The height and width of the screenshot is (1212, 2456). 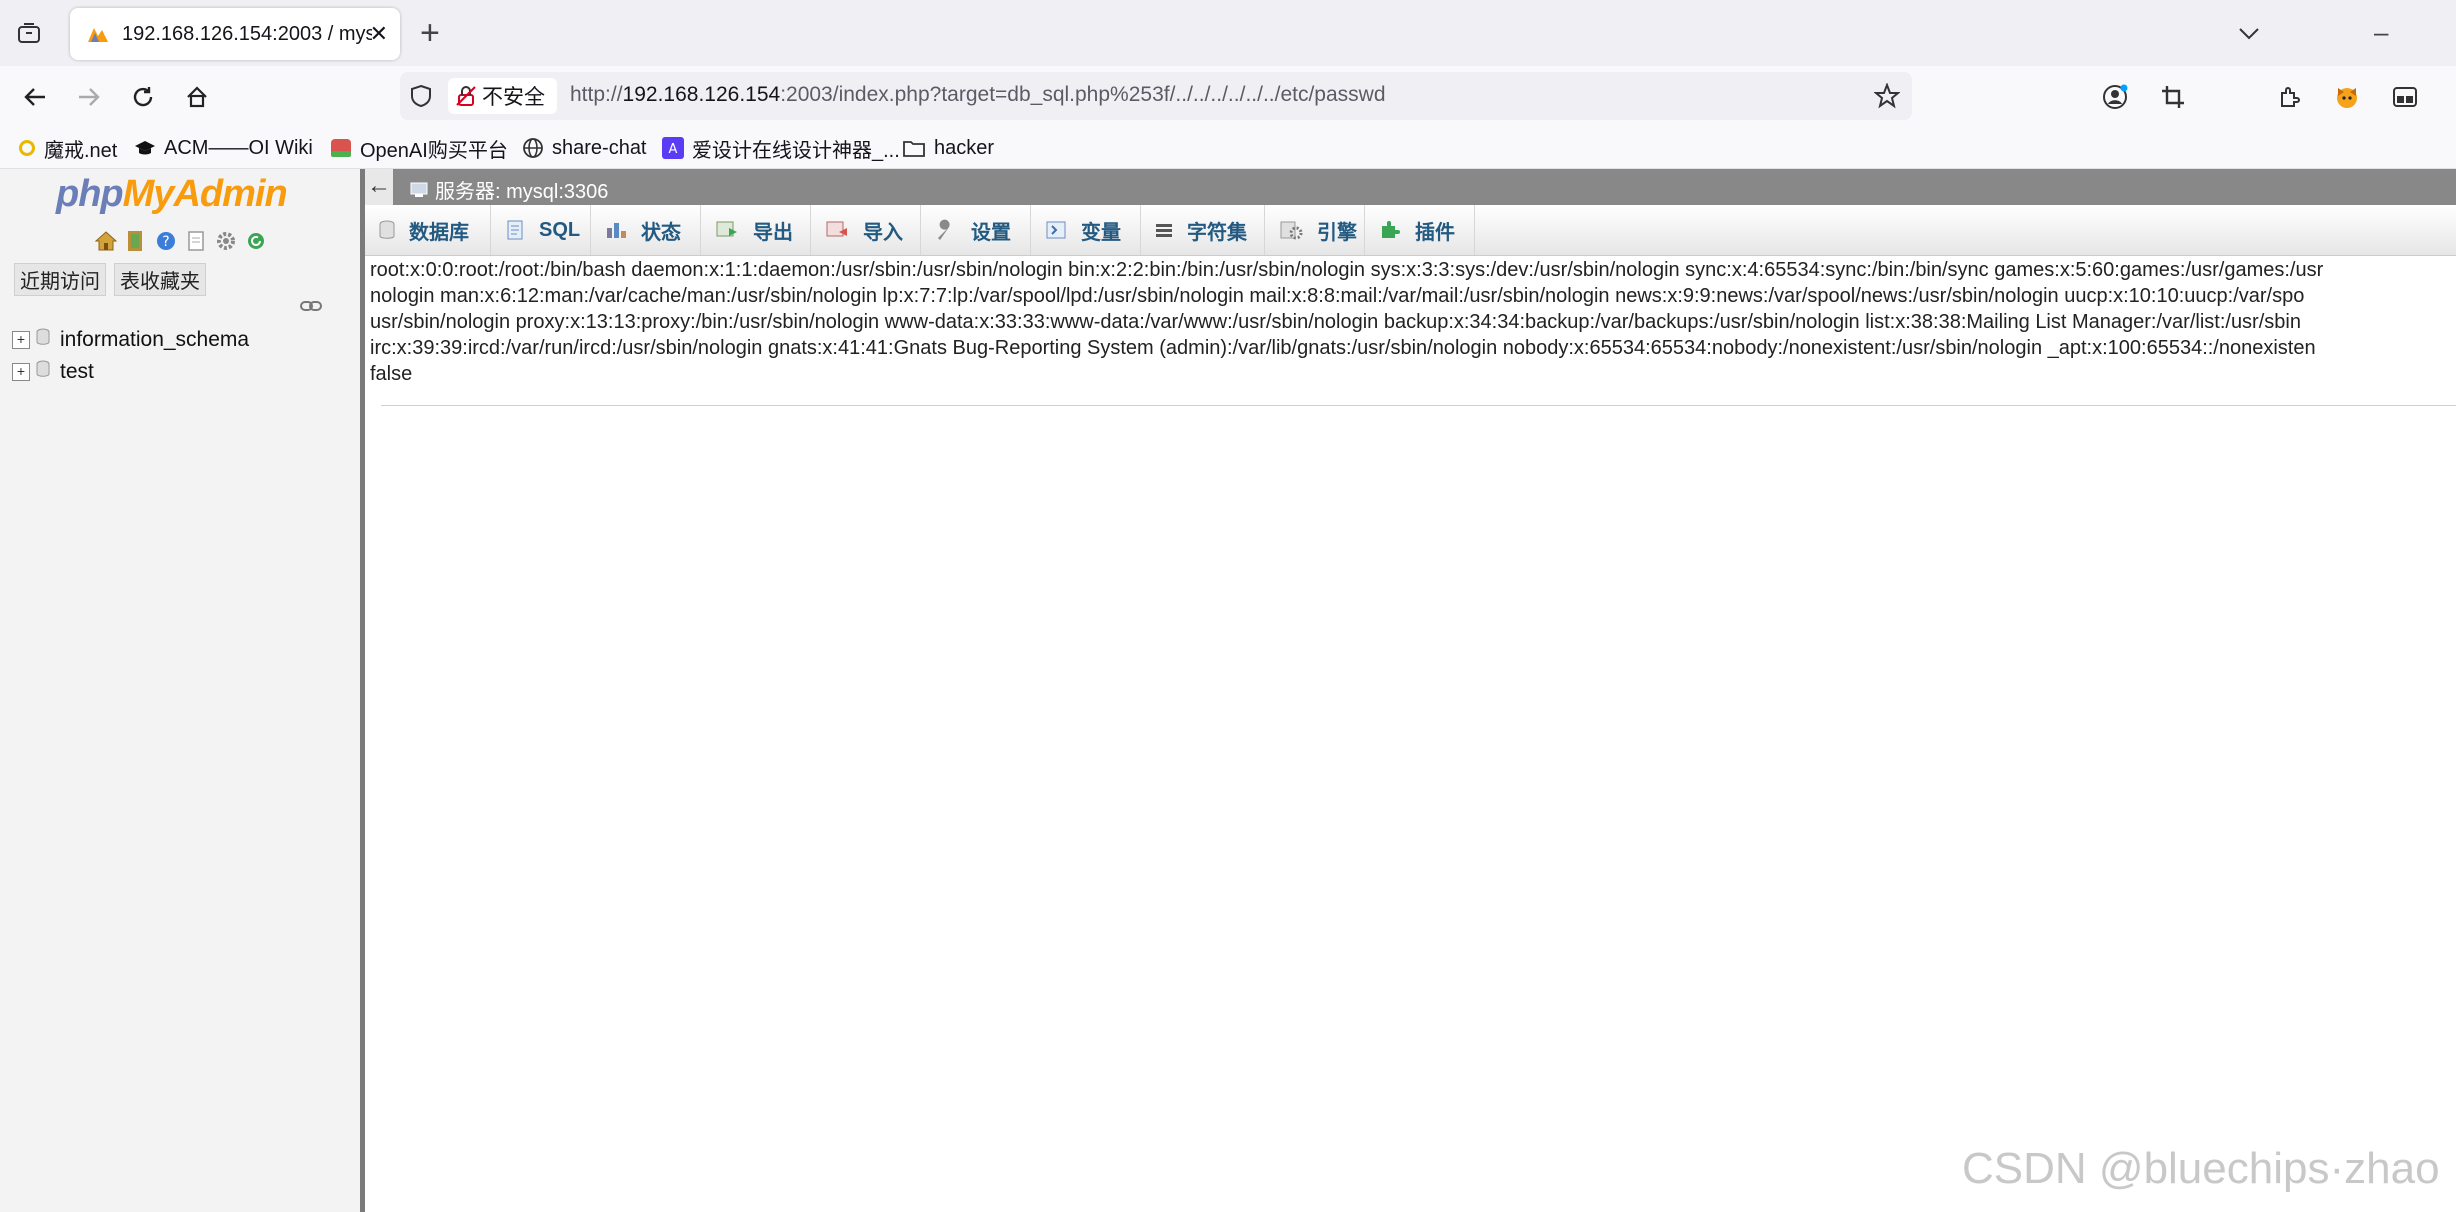 I want to click on svg-text: A, so click(x=673, y=149).